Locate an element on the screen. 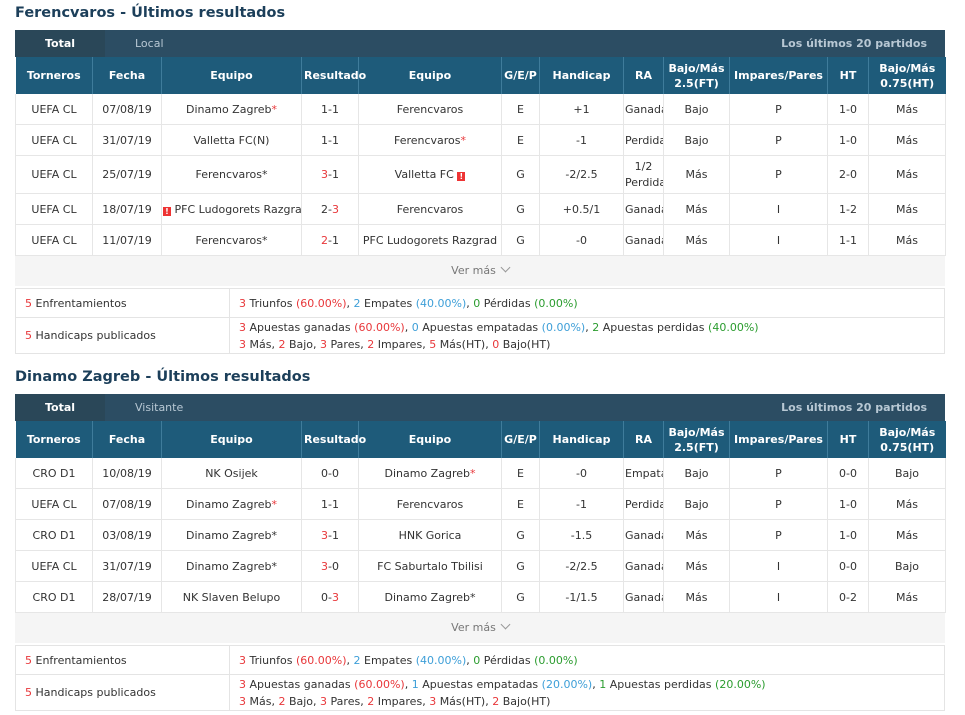  away-team: Ferencvaros* is located at coordinates (430, 140).